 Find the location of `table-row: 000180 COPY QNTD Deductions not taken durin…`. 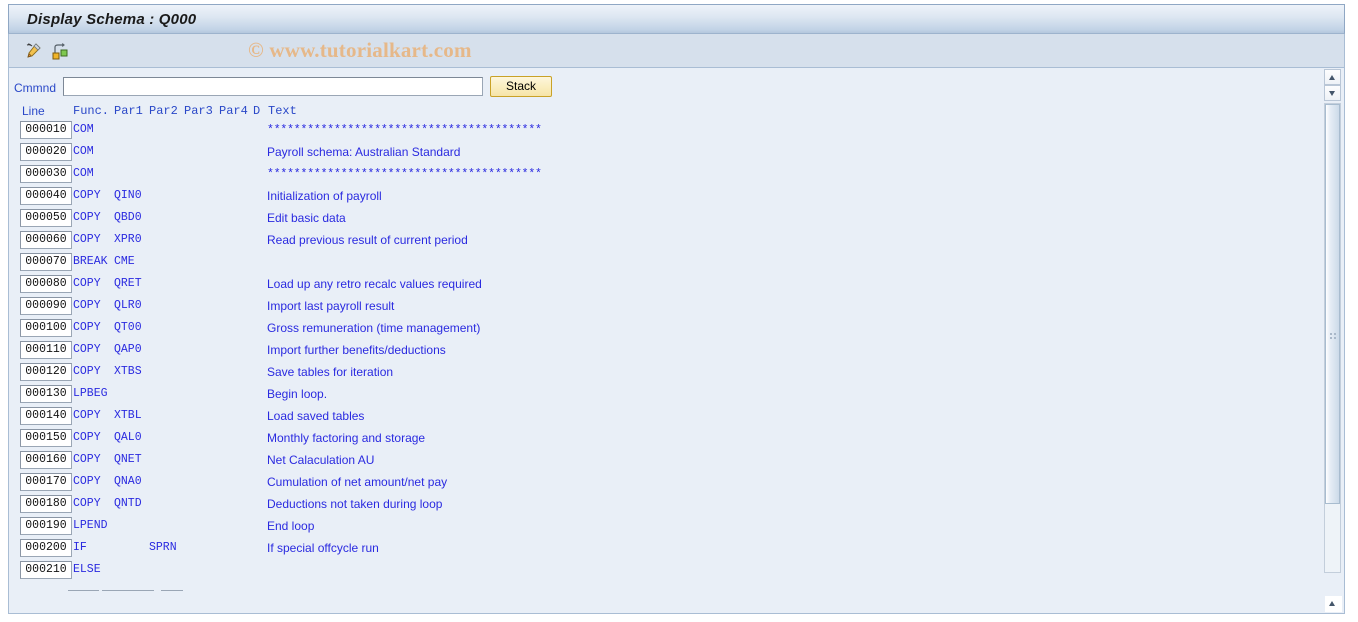

table-row: 000180 COPY QNTD Deductions not taken durin… is located at coordinates (664, 505).